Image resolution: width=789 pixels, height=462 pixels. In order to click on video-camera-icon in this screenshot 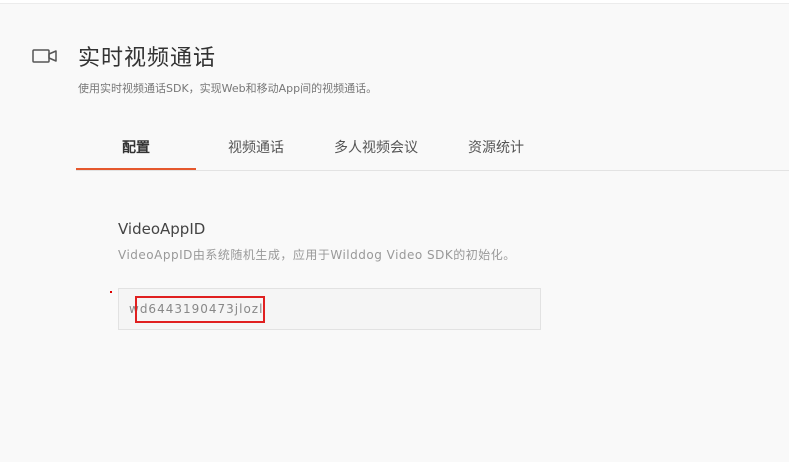, I will do `click(45, 56)`.